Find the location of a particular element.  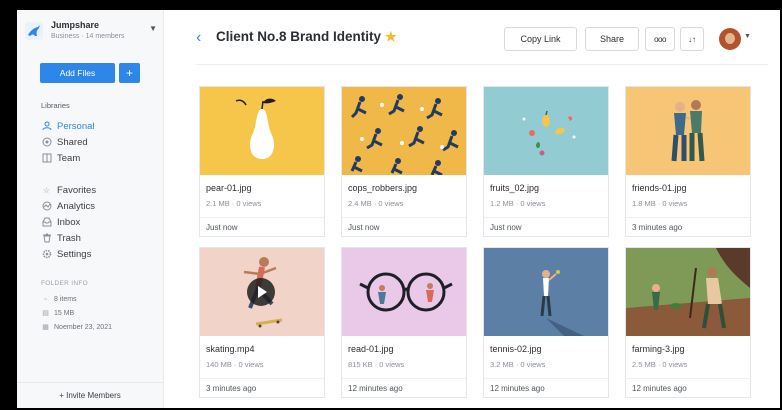

workspace-plan: Business · 14 members is located at coordinates (88, 36).